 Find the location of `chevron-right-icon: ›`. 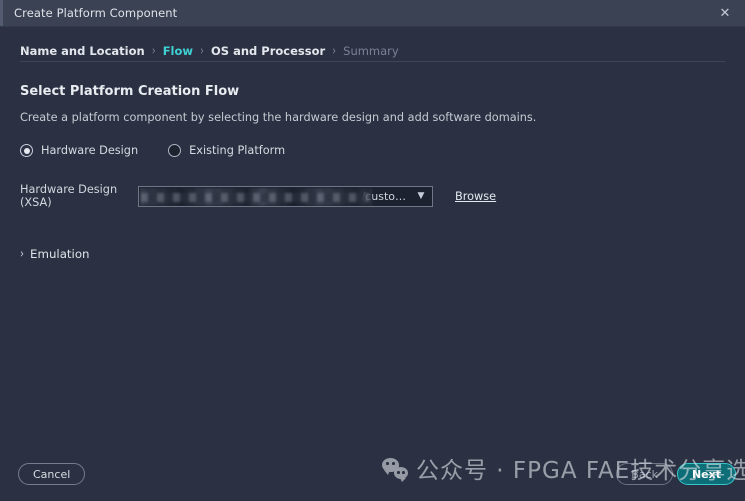

chevron-right-icon: › is located at coordinates (22, 254).